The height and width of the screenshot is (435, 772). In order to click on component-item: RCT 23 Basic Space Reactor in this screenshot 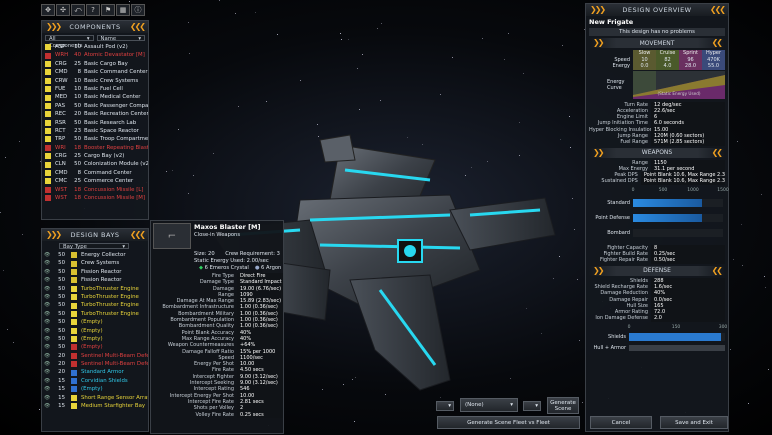, I will do `click(95, 131)`.